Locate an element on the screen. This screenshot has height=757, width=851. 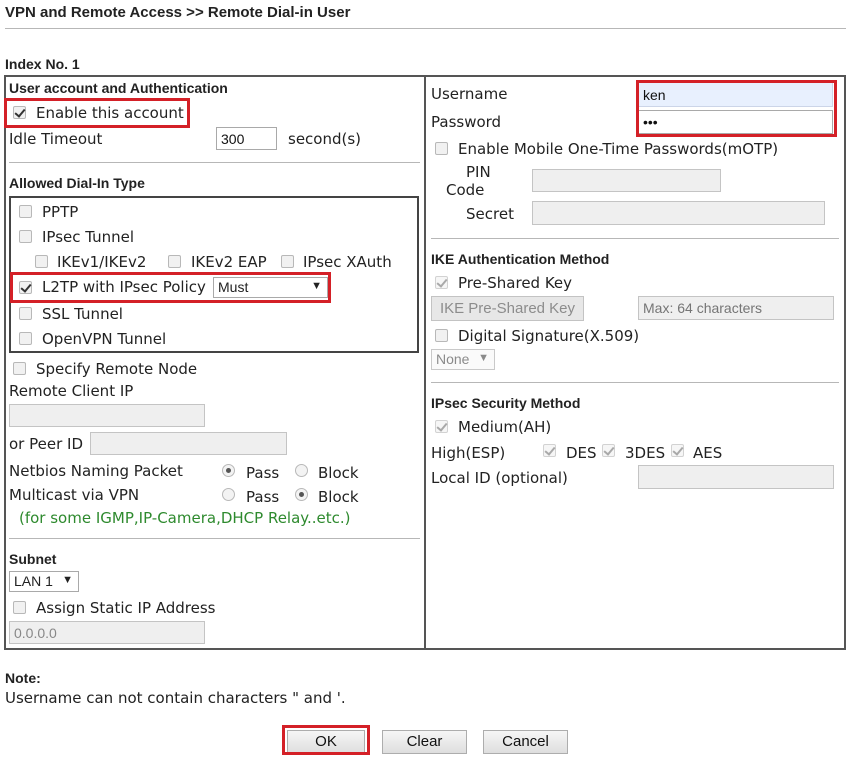
digital-sig-value: None is located at coordinates (453, 359).